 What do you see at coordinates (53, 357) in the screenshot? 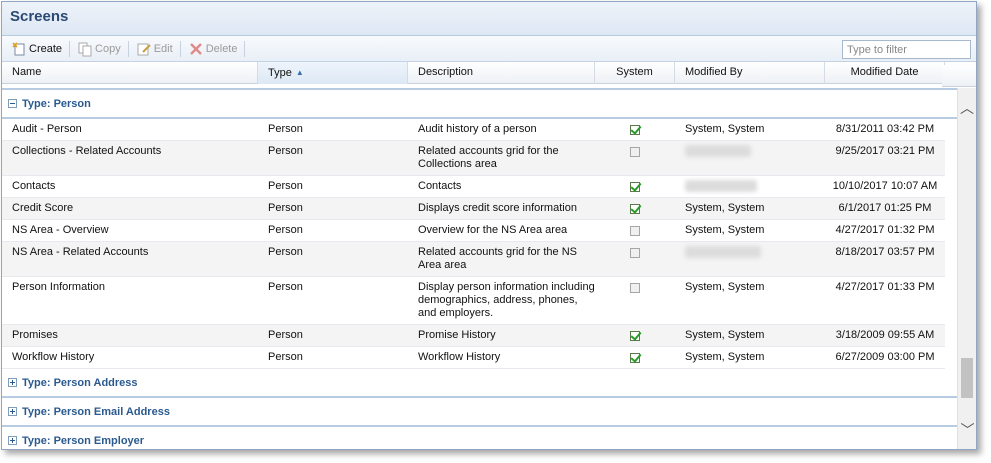
I see `cell-name: Workflow History` at bounding box center [53, 357].